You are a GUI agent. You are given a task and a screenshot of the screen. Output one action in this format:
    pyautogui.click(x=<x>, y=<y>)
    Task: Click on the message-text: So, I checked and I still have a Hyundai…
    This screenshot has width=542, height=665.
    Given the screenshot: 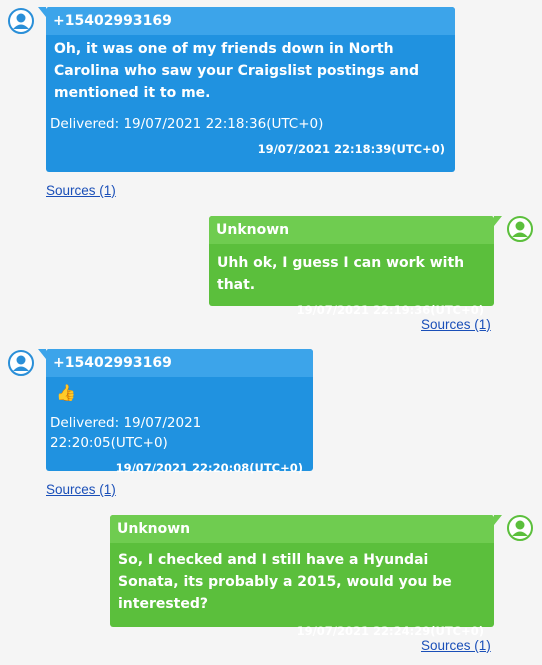 What is the action you would take?
    pyautogui.click(x=285, y=582)
    